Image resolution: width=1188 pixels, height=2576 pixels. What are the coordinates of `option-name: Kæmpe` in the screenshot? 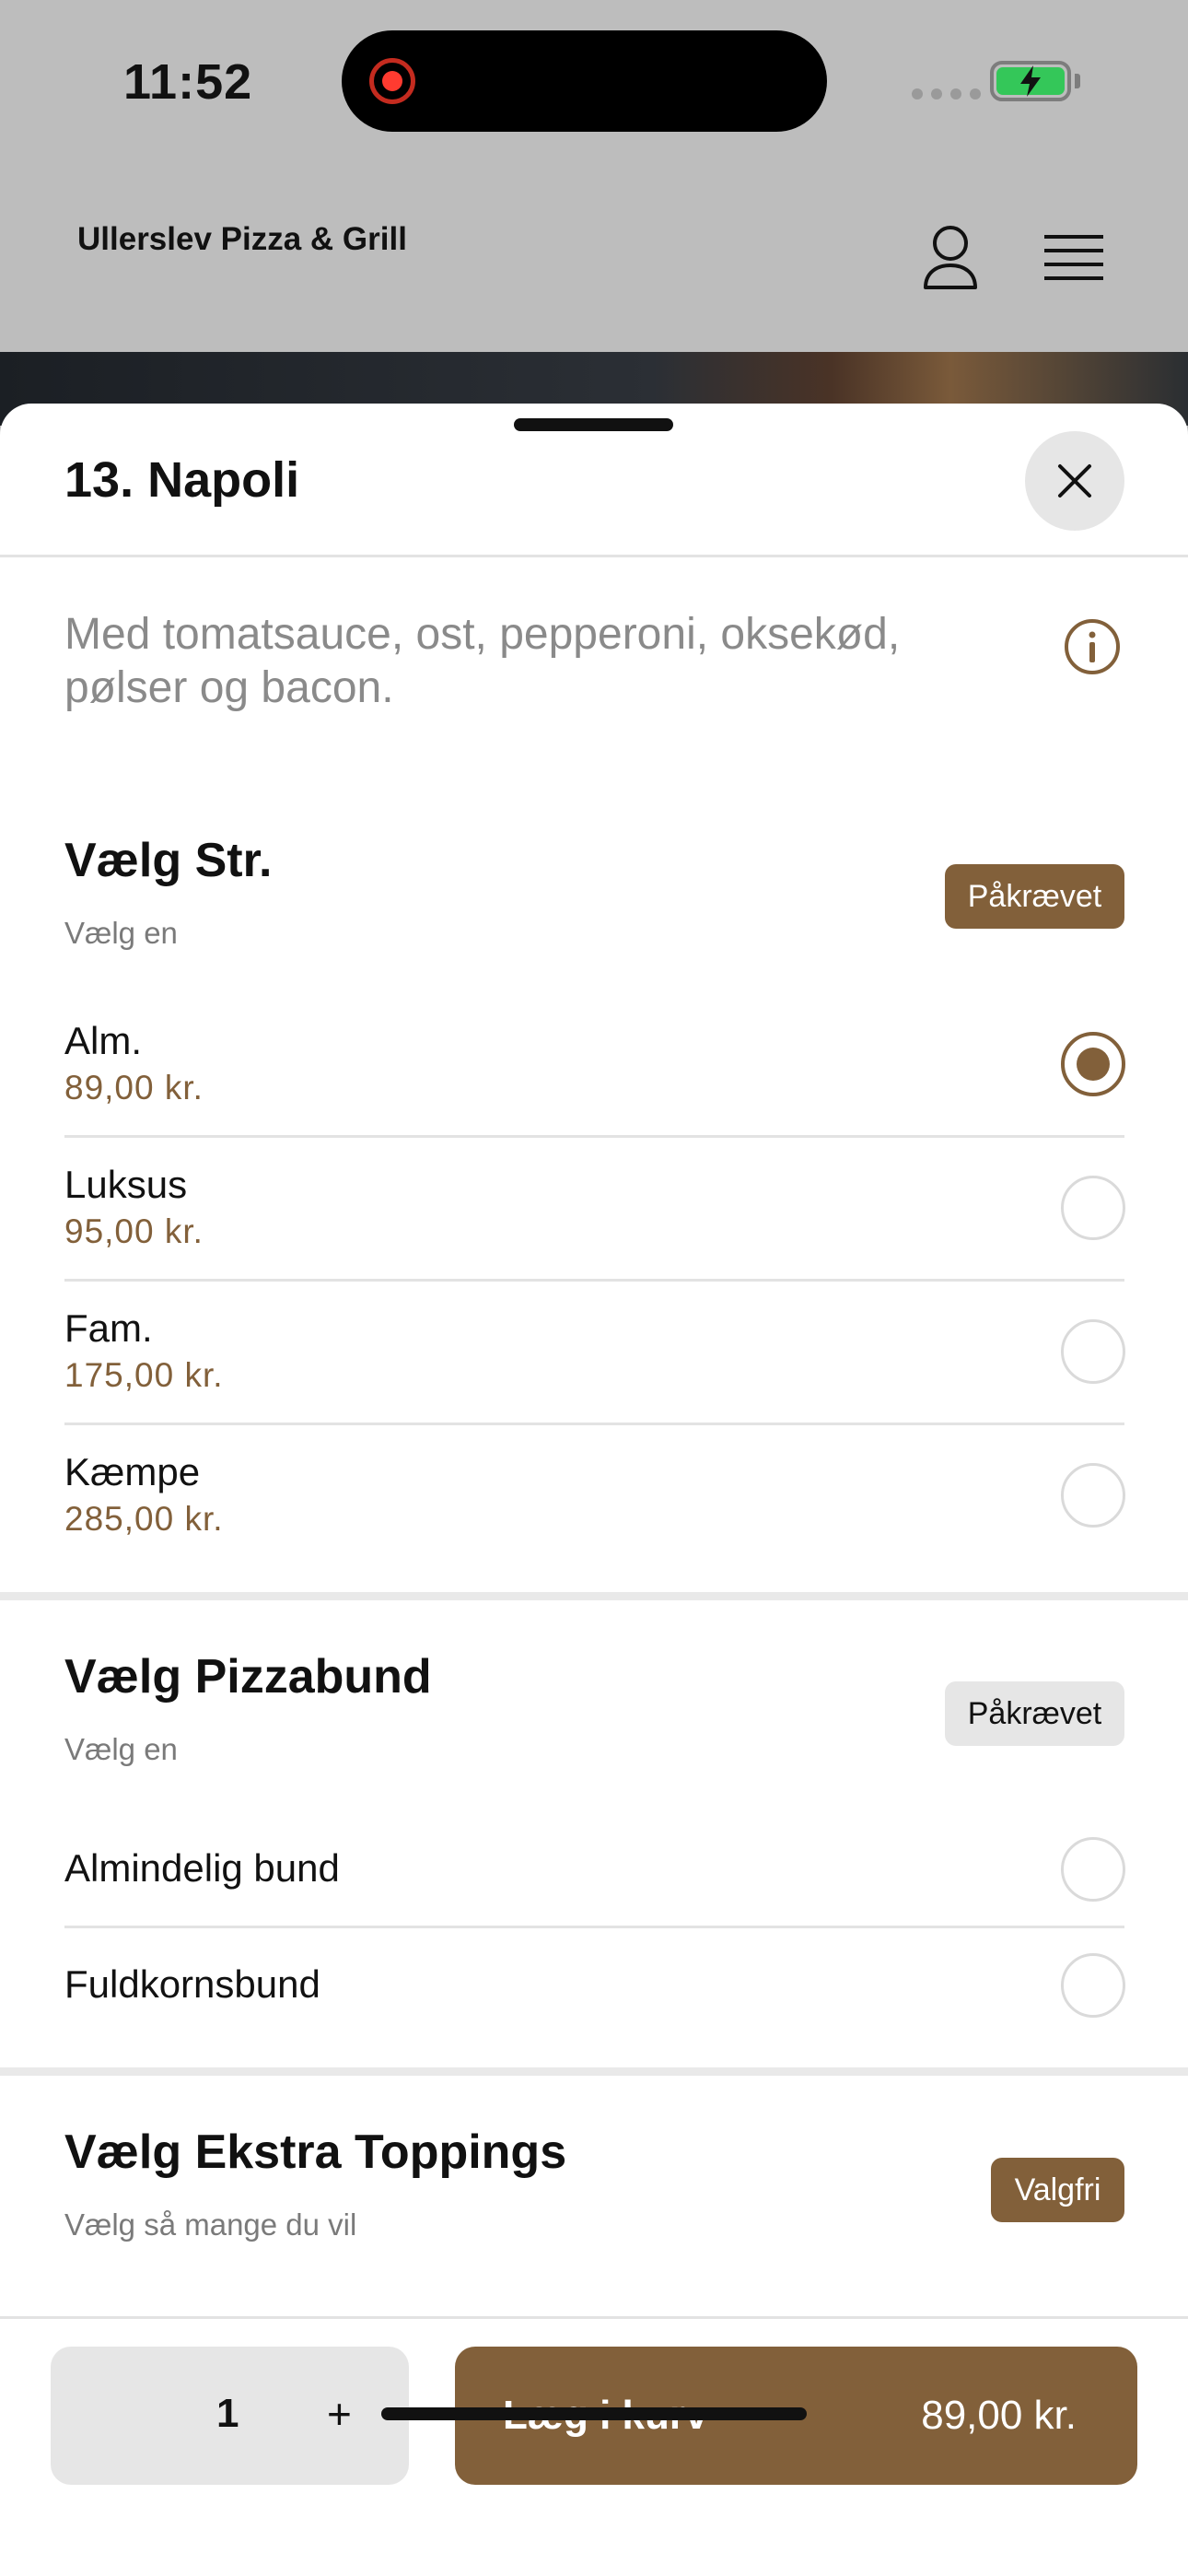 It's located at (132, 1471).